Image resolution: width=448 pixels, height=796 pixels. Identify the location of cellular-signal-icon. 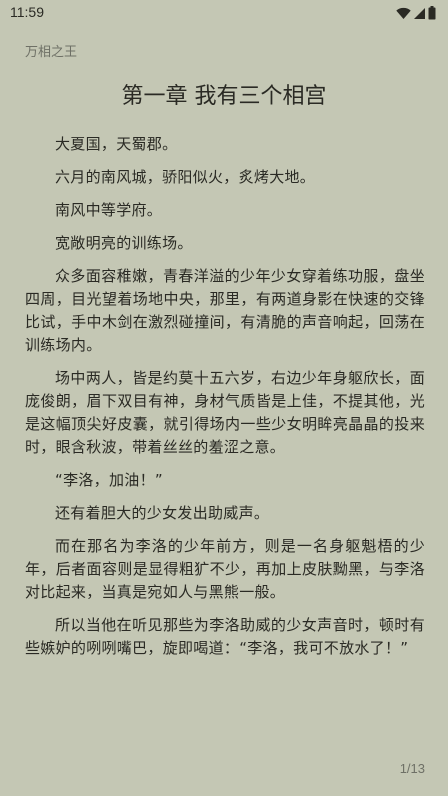
(419, 13).